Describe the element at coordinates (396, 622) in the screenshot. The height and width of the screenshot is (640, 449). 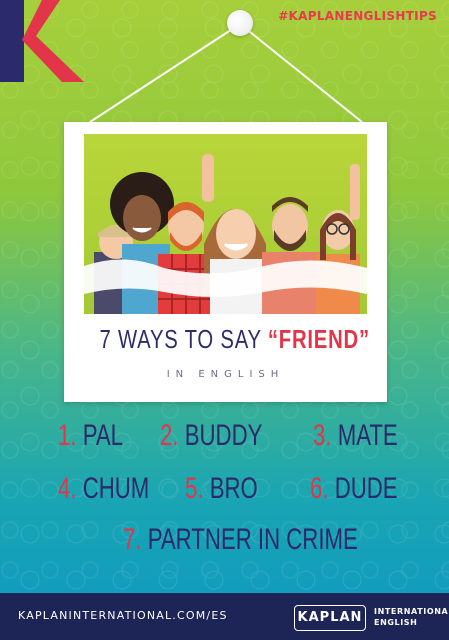
I see `kaplan-subline-2: ENGLISH` at that location.